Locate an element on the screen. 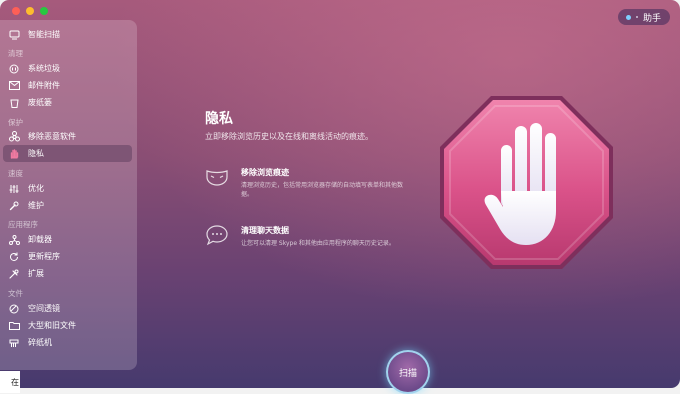  sidebar-item-extensions: 扩展 is located at coordinates (67, 273).